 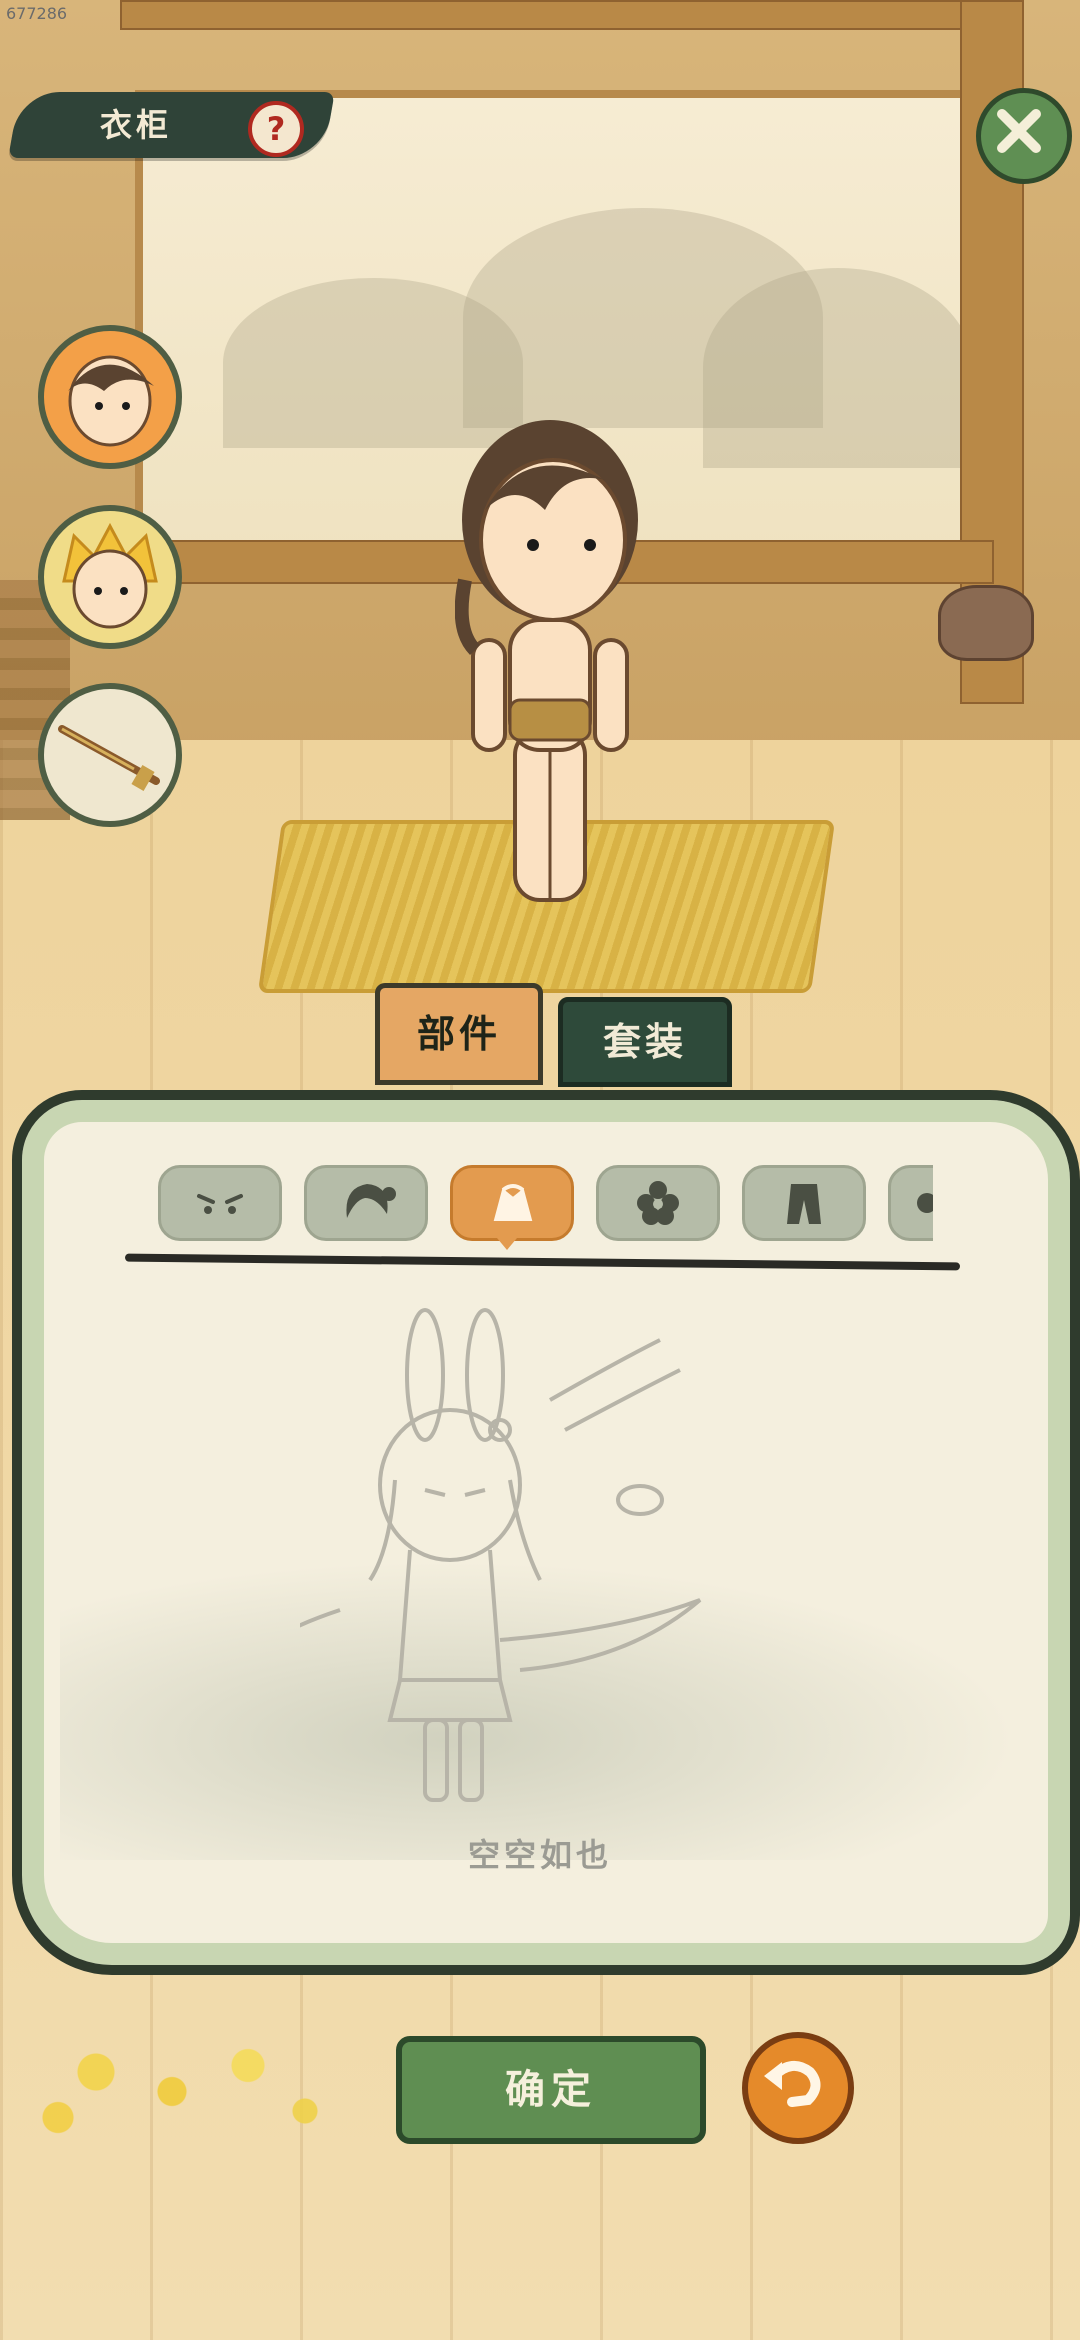 What do you see at coordinates (371, 1201) in the screenshot?
I see `hair-icon` at bounding box center [371, 1201].